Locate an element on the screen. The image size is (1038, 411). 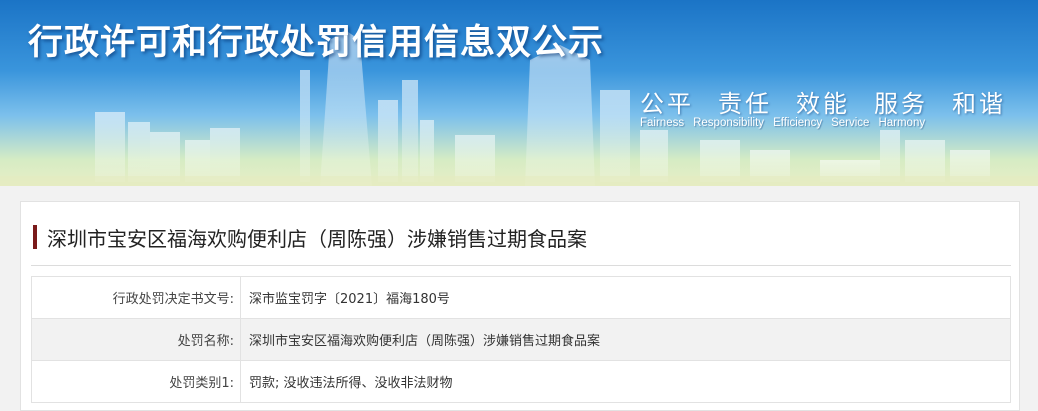
table-row: 处罚类别1: 罚款; 没收违法所得、没收非法财物 is located at coordinates (521, 381).